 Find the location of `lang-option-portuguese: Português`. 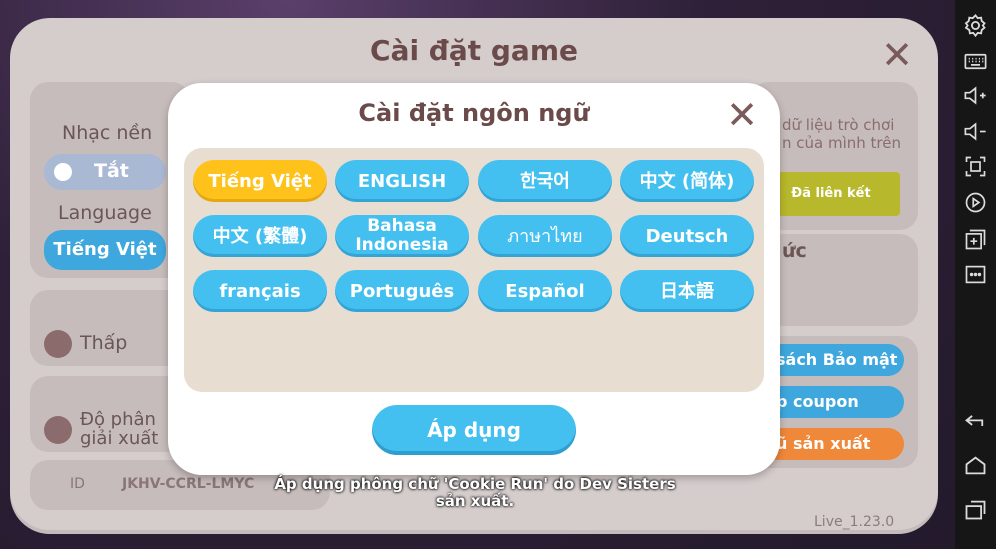

lang-option-portuguese: Português is located at coordinates (402, 291).